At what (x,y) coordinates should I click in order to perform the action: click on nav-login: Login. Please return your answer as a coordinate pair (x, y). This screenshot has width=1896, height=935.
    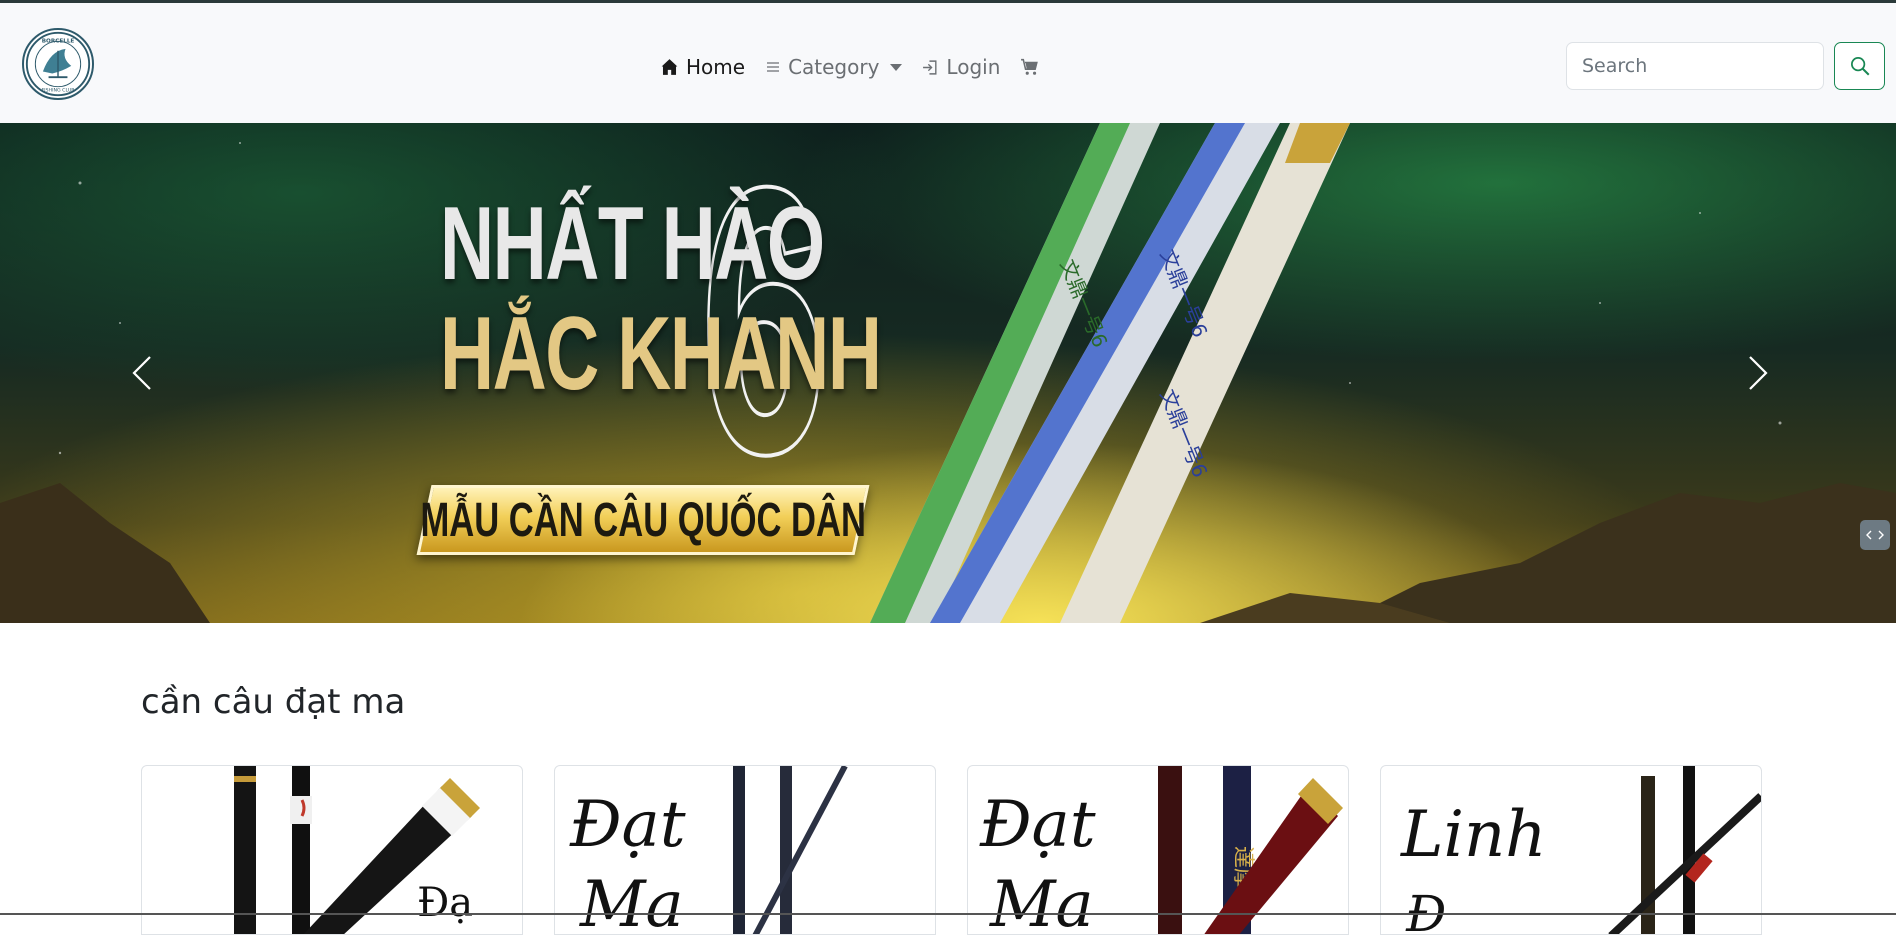
    Looking at the image, I should click on (961, 67).